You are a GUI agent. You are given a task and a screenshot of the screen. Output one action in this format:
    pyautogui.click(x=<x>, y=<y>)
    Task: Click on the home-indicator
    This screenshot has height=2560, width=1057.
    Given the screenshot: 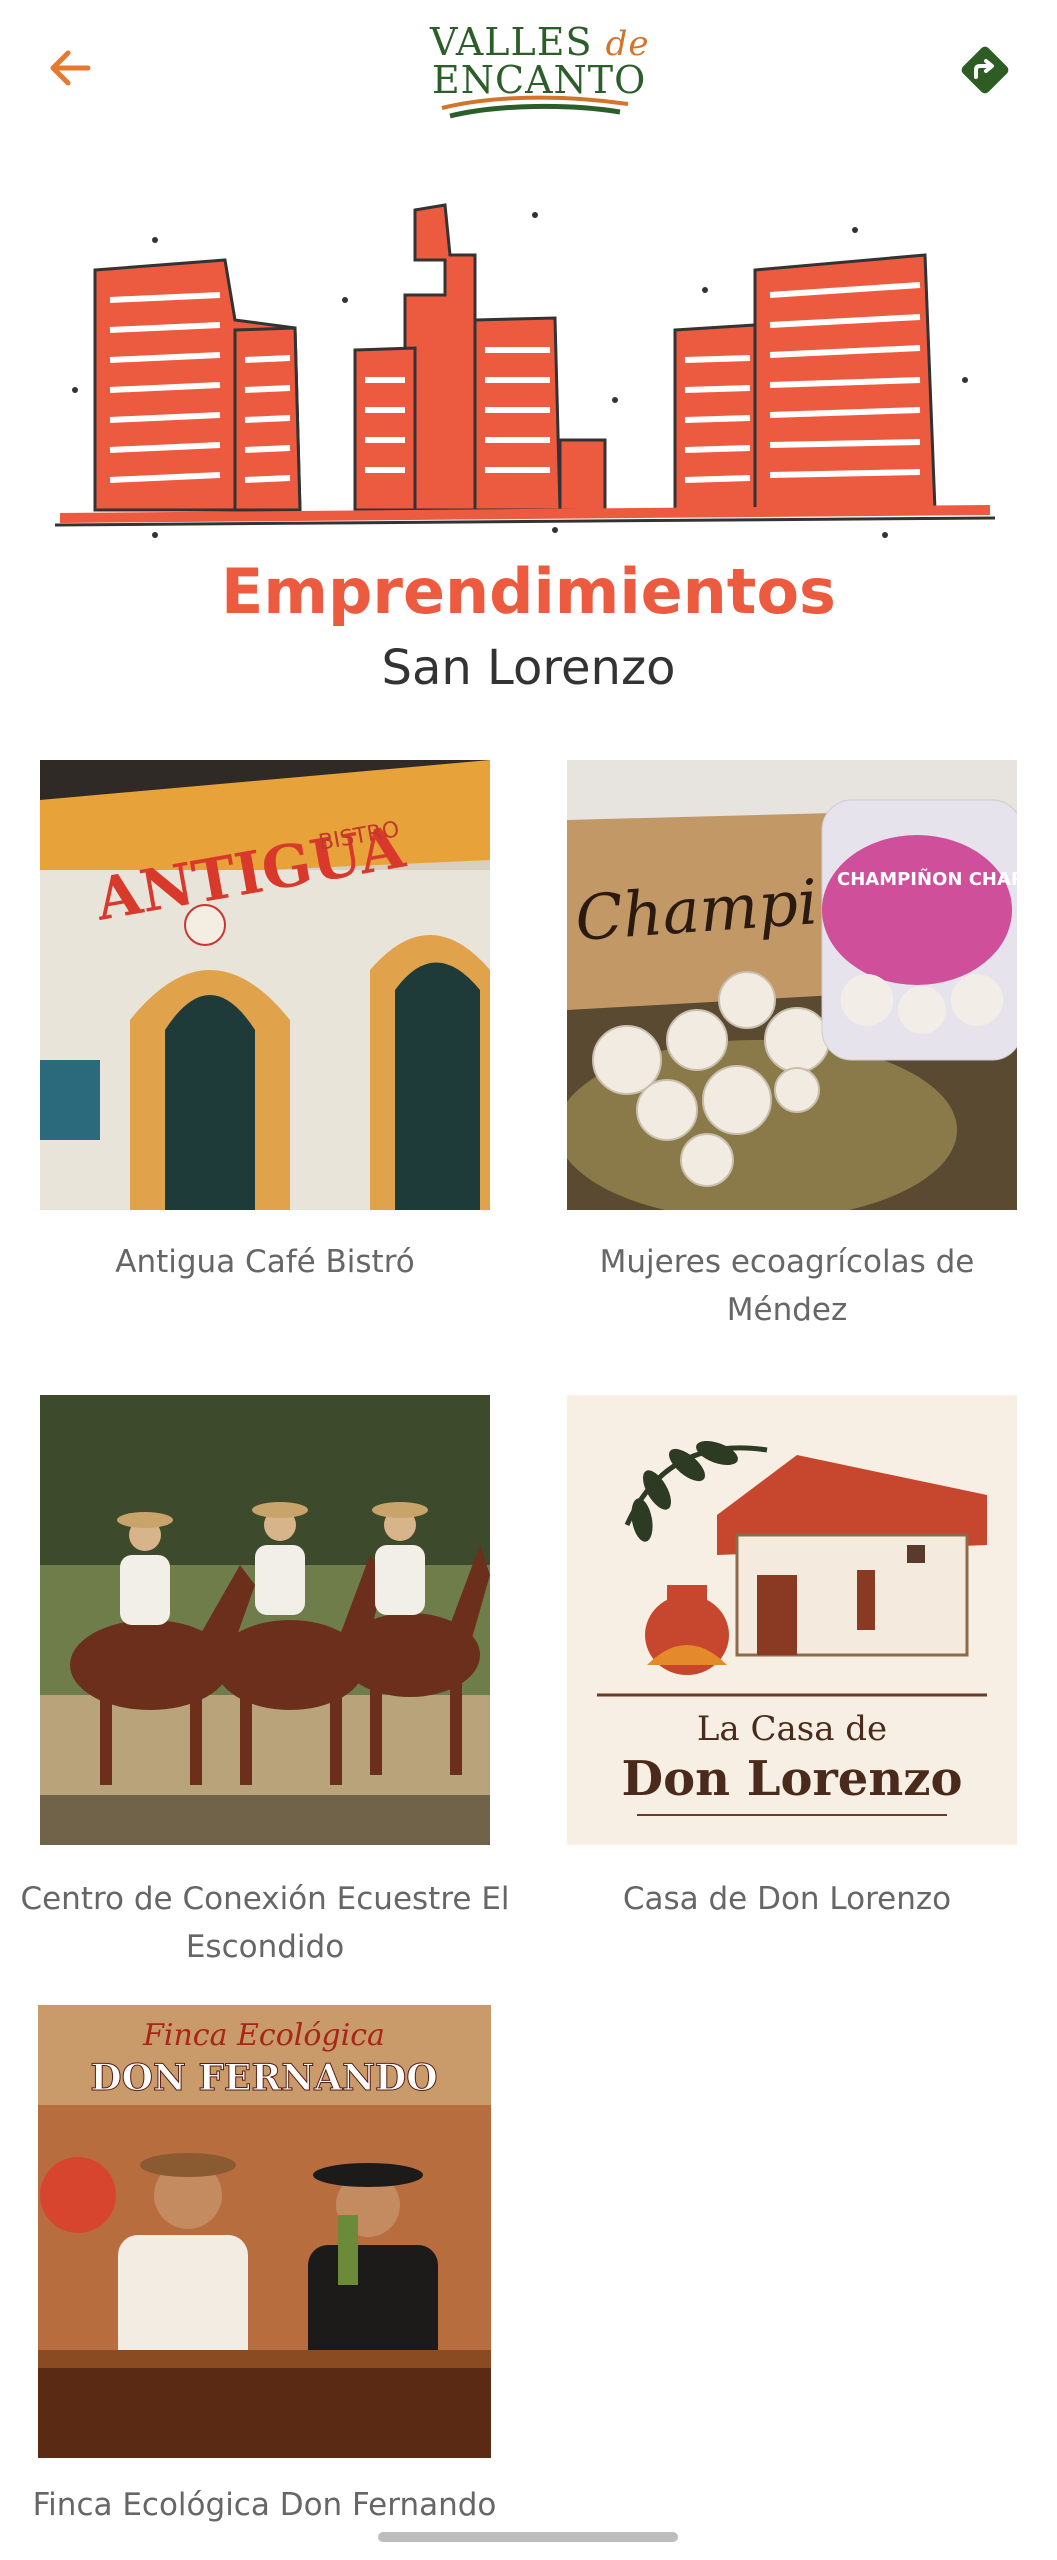 What is the action you would take?
    pyautogui.click(x=528, y=2537)
    